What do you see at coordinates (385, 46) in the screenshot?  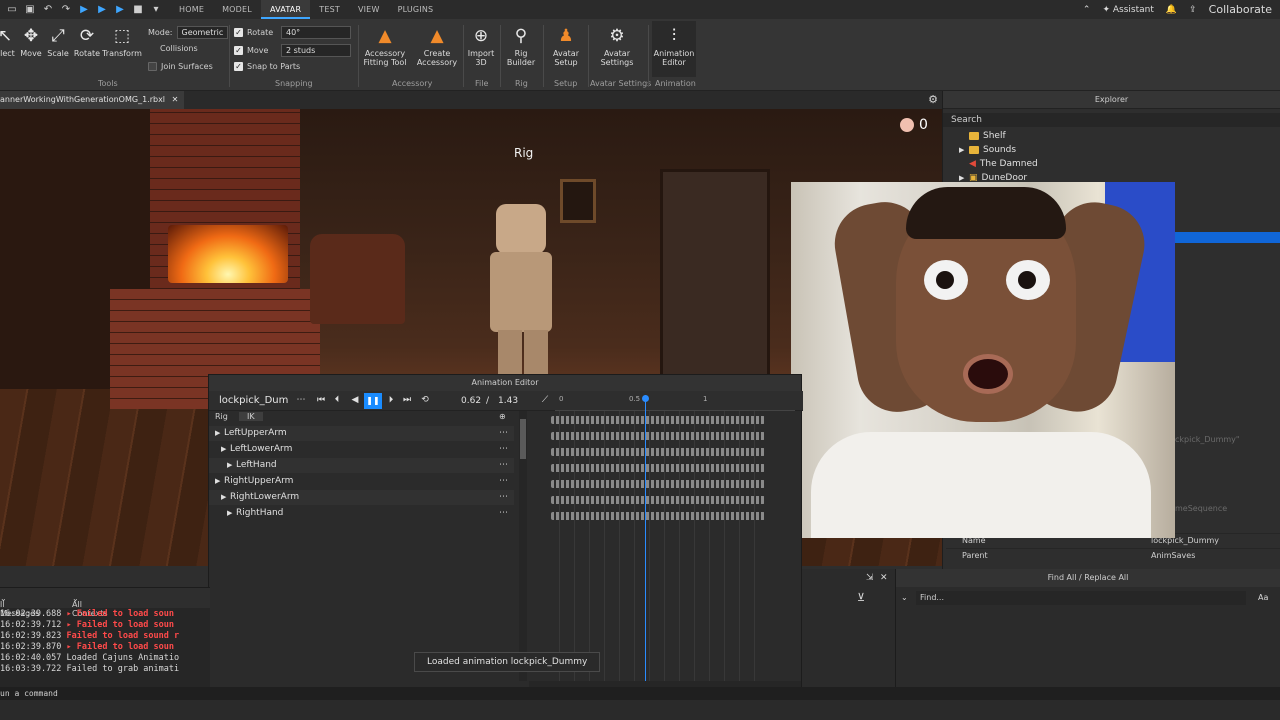 I see `accessory-fitting-tool-button: ▲ Accessory Fitting Tool` at bounding box center [385, 46].